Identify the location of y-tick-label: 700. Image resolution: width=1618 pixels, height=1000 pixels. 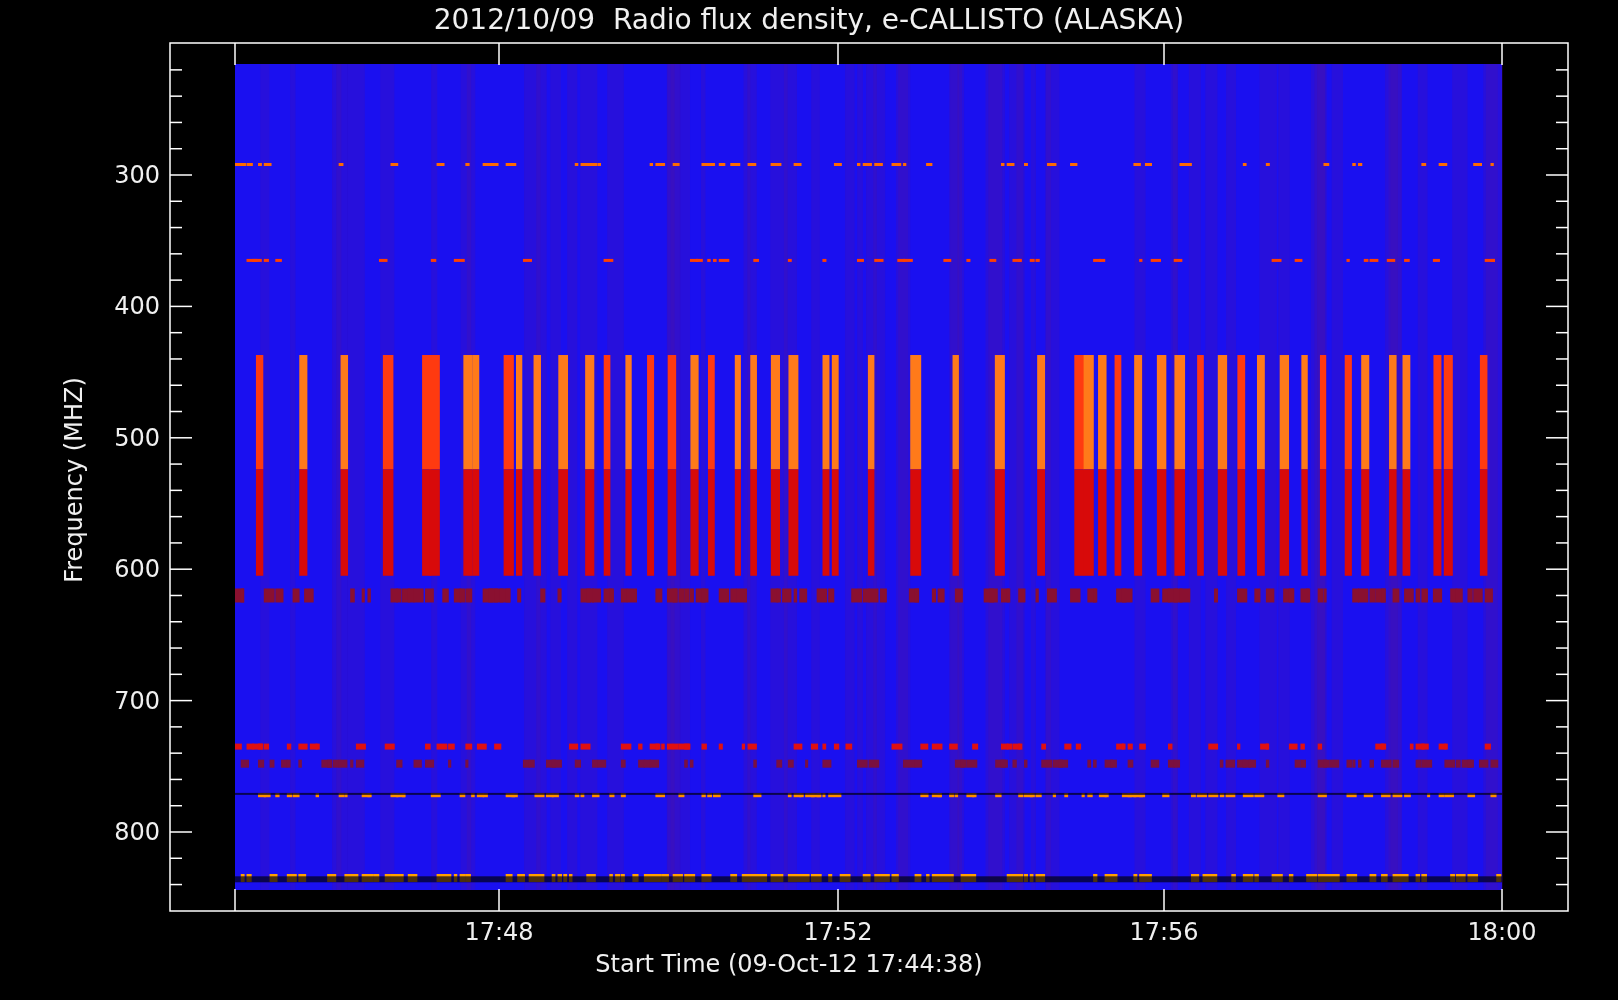
(136, 700).